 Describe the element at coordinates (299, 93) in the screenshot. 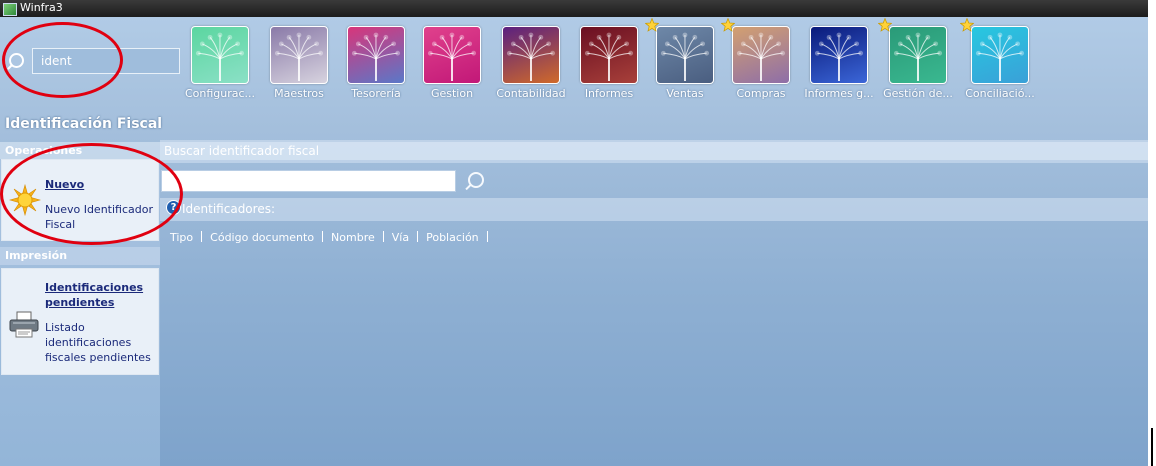

I see `module-label: Maestros` at that location.